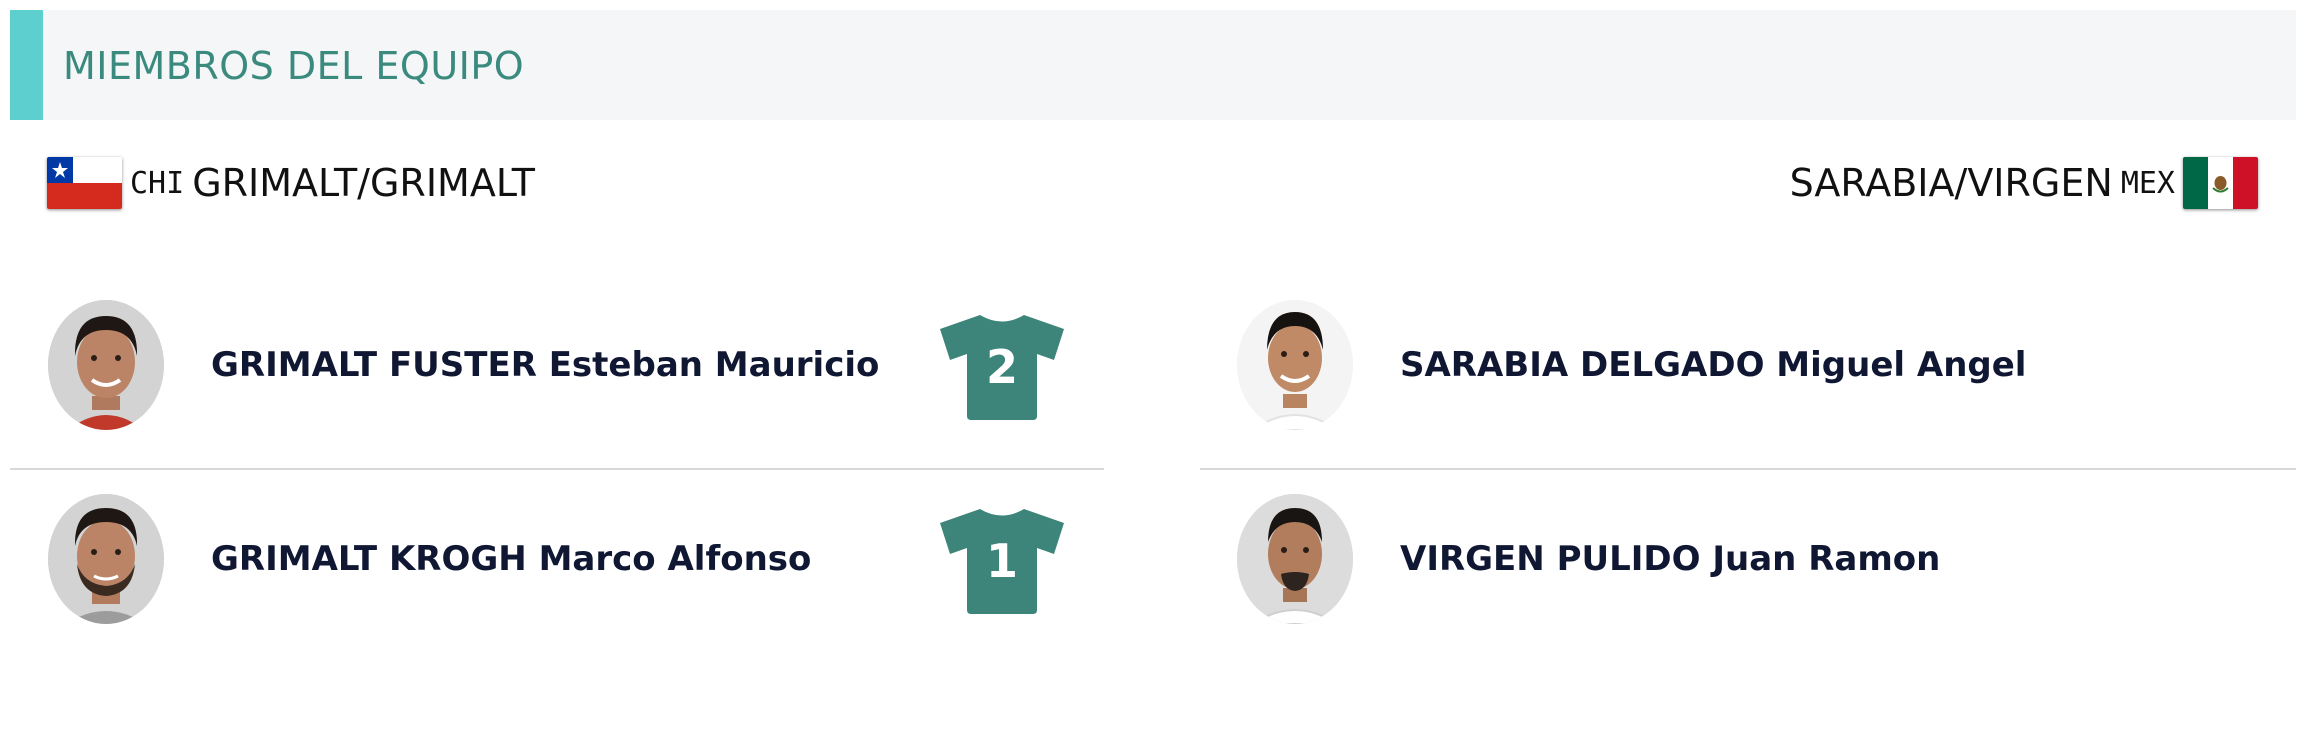  I want to click on header-accent-bar, so click(26, 65).